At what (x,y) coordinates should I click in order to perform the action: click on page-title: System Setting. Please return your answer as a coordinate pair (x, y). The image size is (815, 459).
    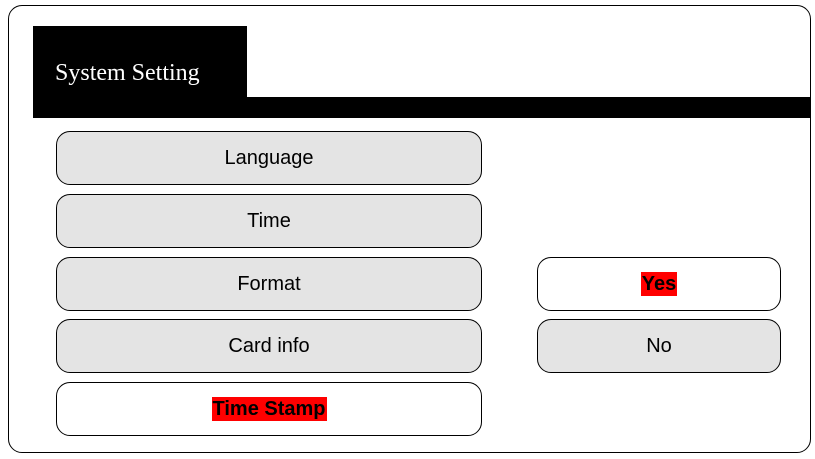
    Looking at the image, I should click on (127, 73).